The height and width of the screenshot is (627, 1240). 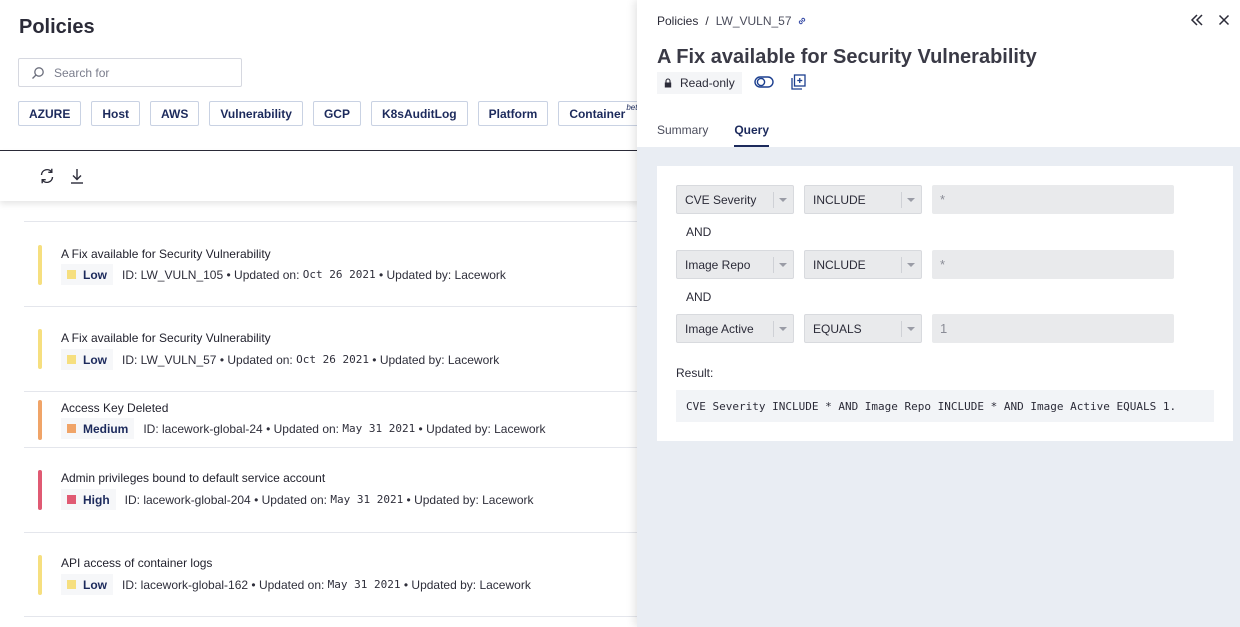 I want to click on policy-title: Access Key Deleted, so click(x=115, y=408).